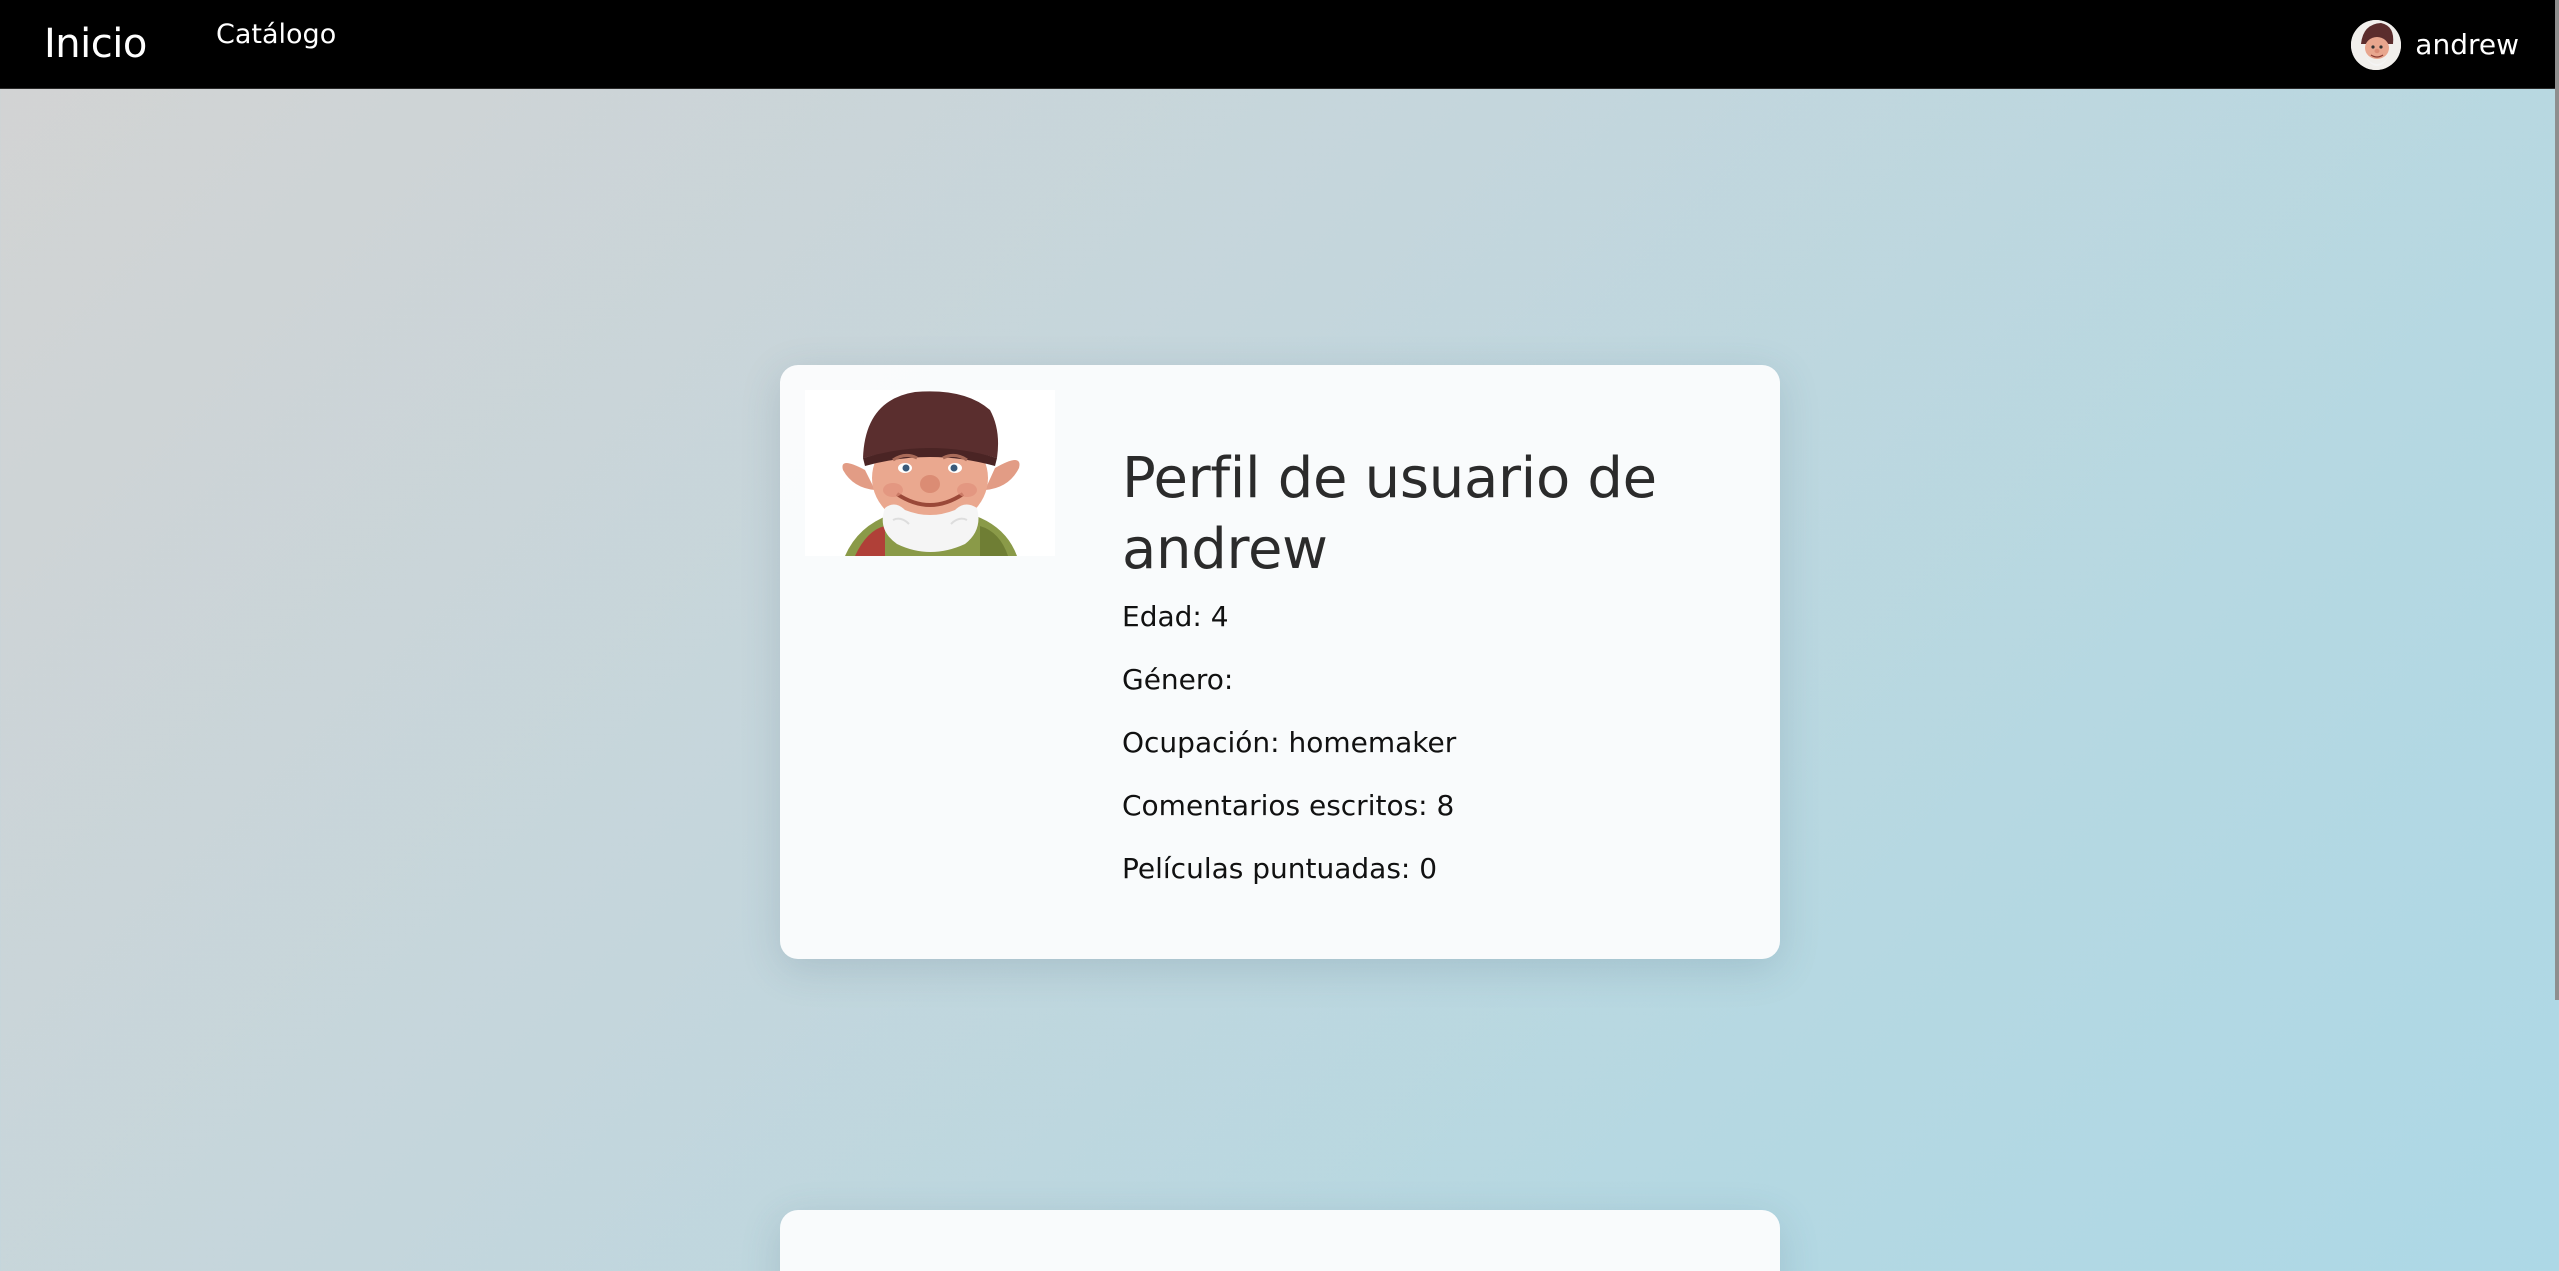  I want to click on stat-age: Edad: 4, so click(1175, 616).